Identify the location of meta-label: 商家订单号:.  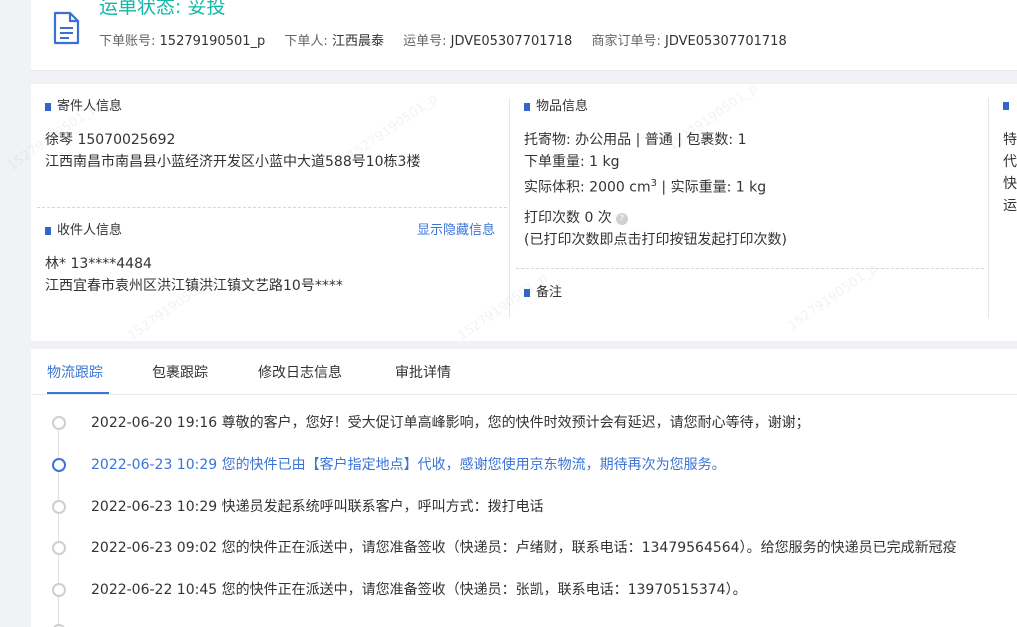
(626, 41).